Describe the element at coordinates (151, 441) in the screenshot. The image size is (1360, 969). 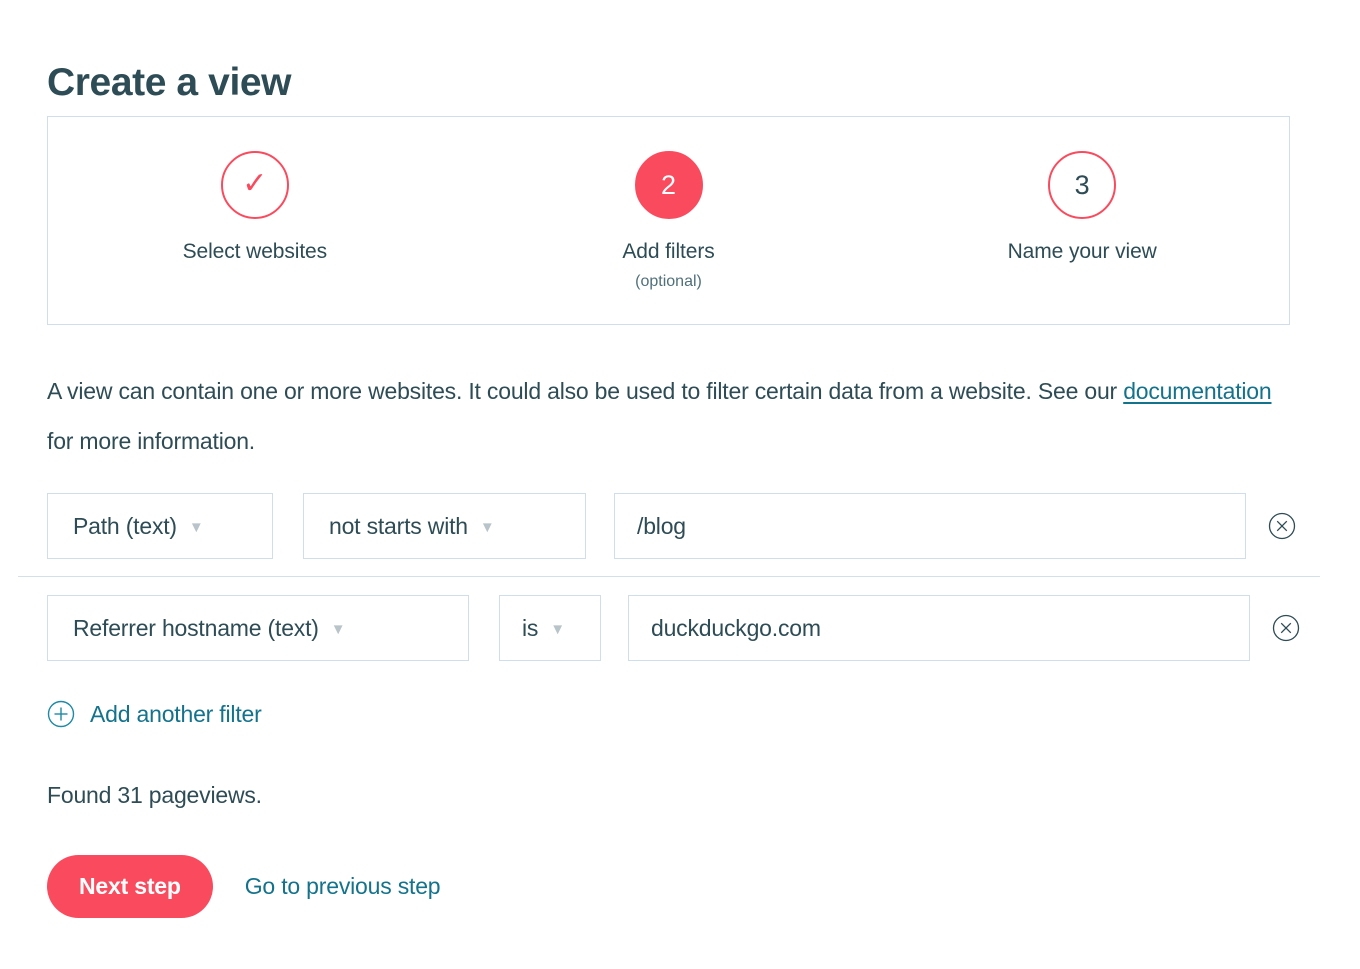
I see `description-after-link: for more information.` at that location.